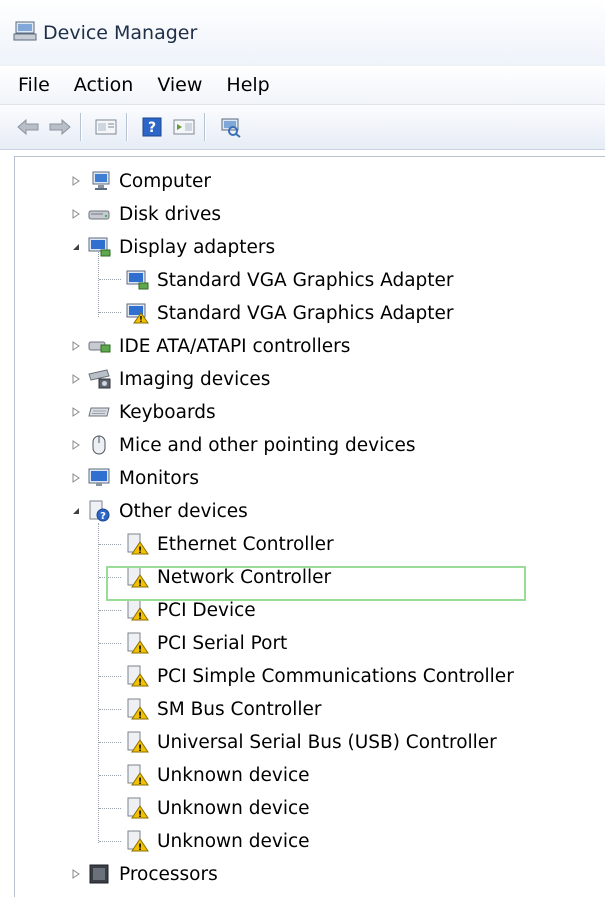 This screenshot has height=897, width=605. What do you see at coordinates (179, 85) in the screenshot?
I see `menu-view: View` at bounding box center [179, 85].